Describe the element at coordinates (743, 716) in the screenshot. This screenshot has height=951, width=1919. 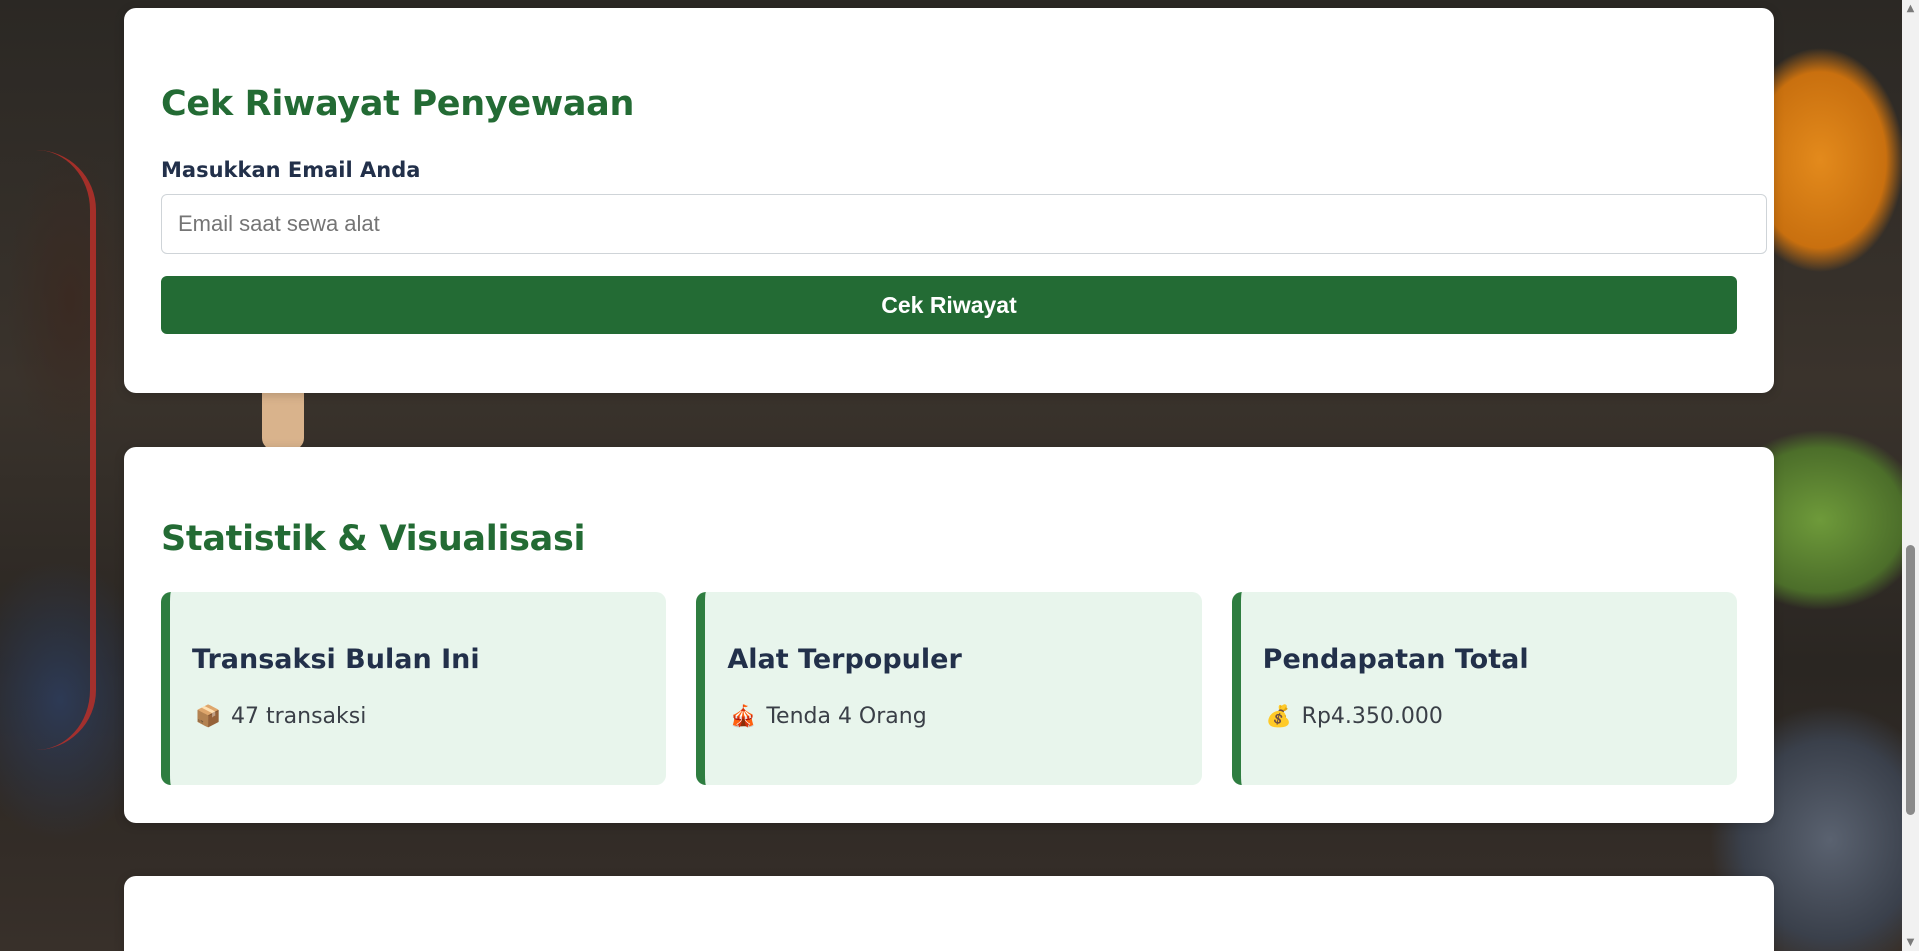
I see `tent-icon: 🎪` at that location.